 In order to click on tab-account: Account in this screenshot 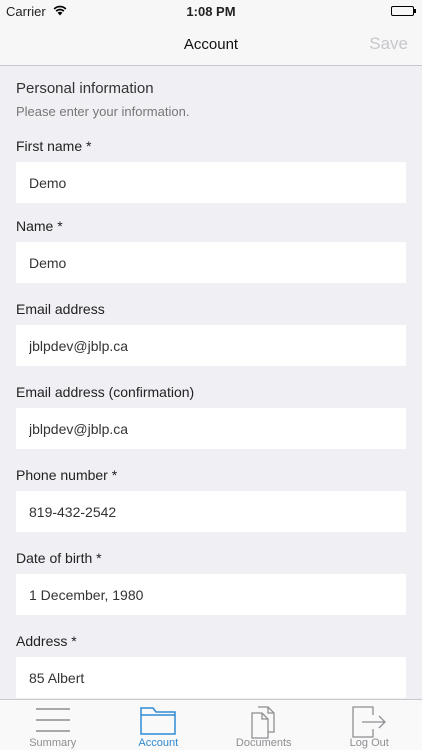, I will do `click(159, 725)`.